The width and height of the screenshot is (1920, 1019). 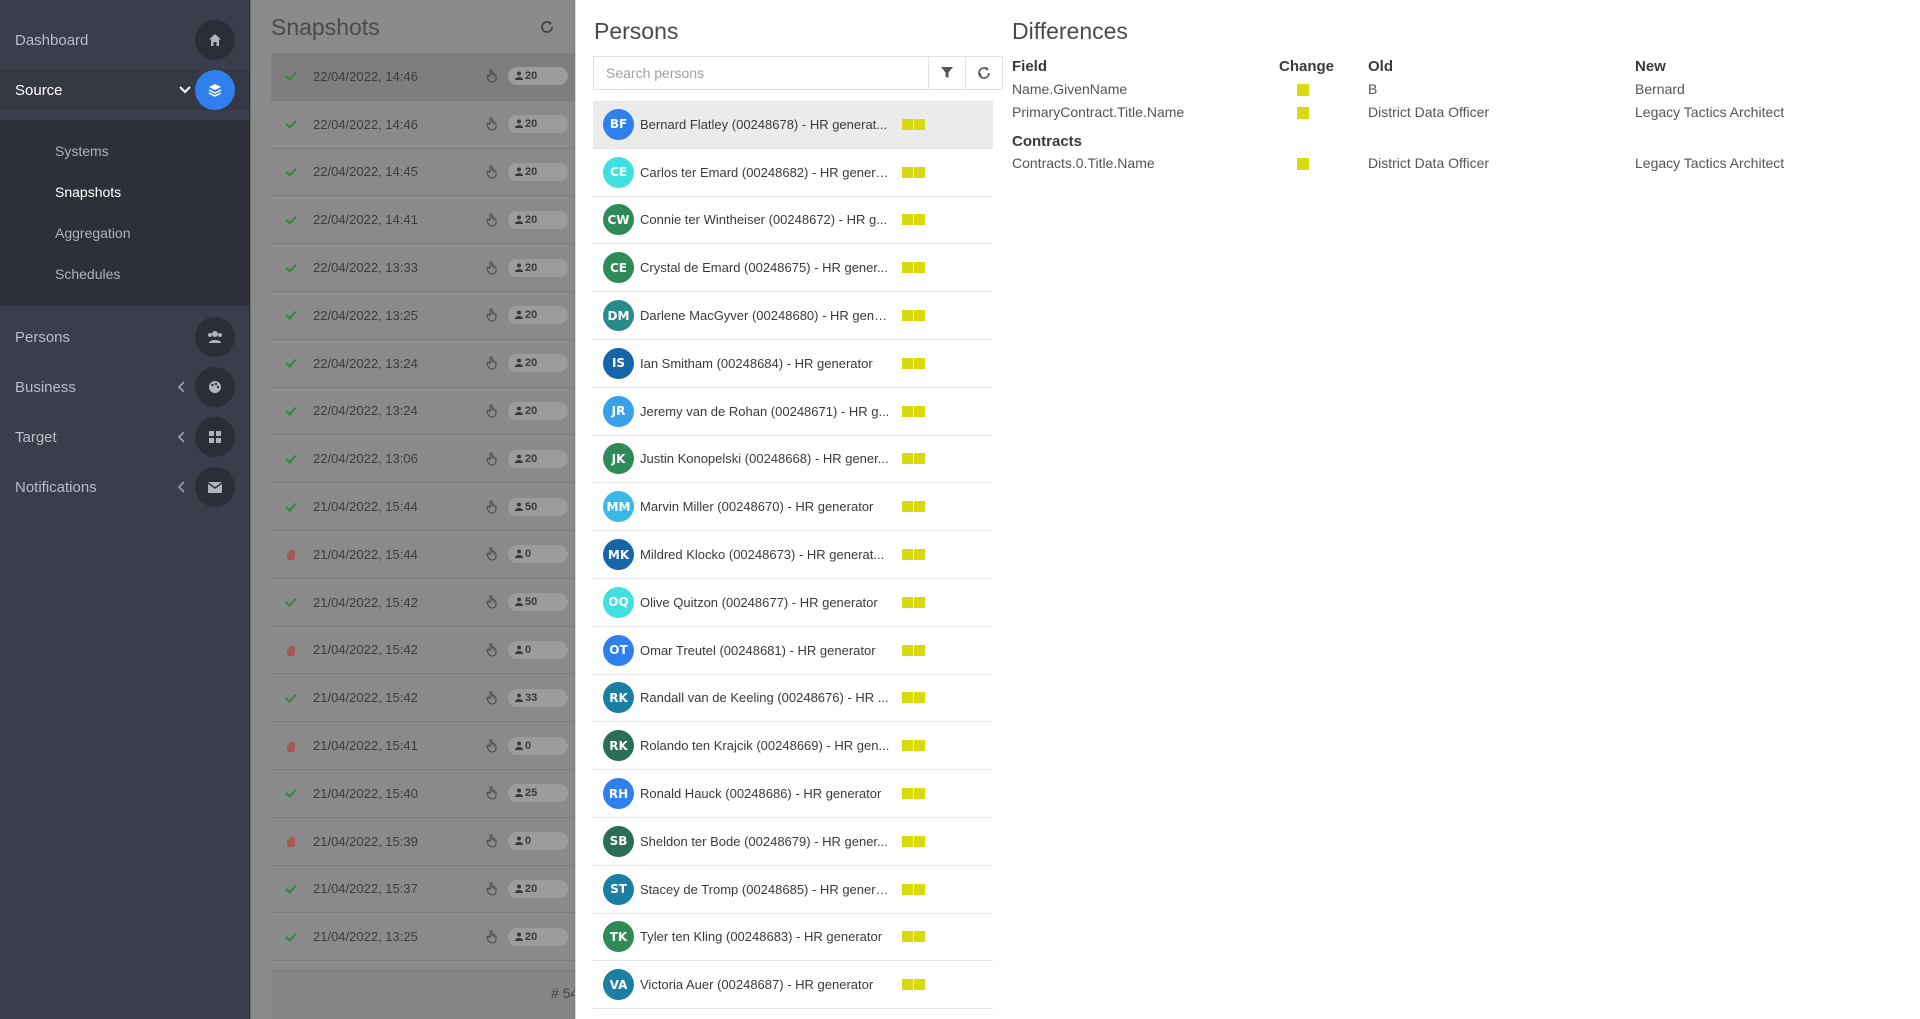 I want to click on snapshot-row: 21/04/2022, 15:39 0, so click(x=423, y=842).